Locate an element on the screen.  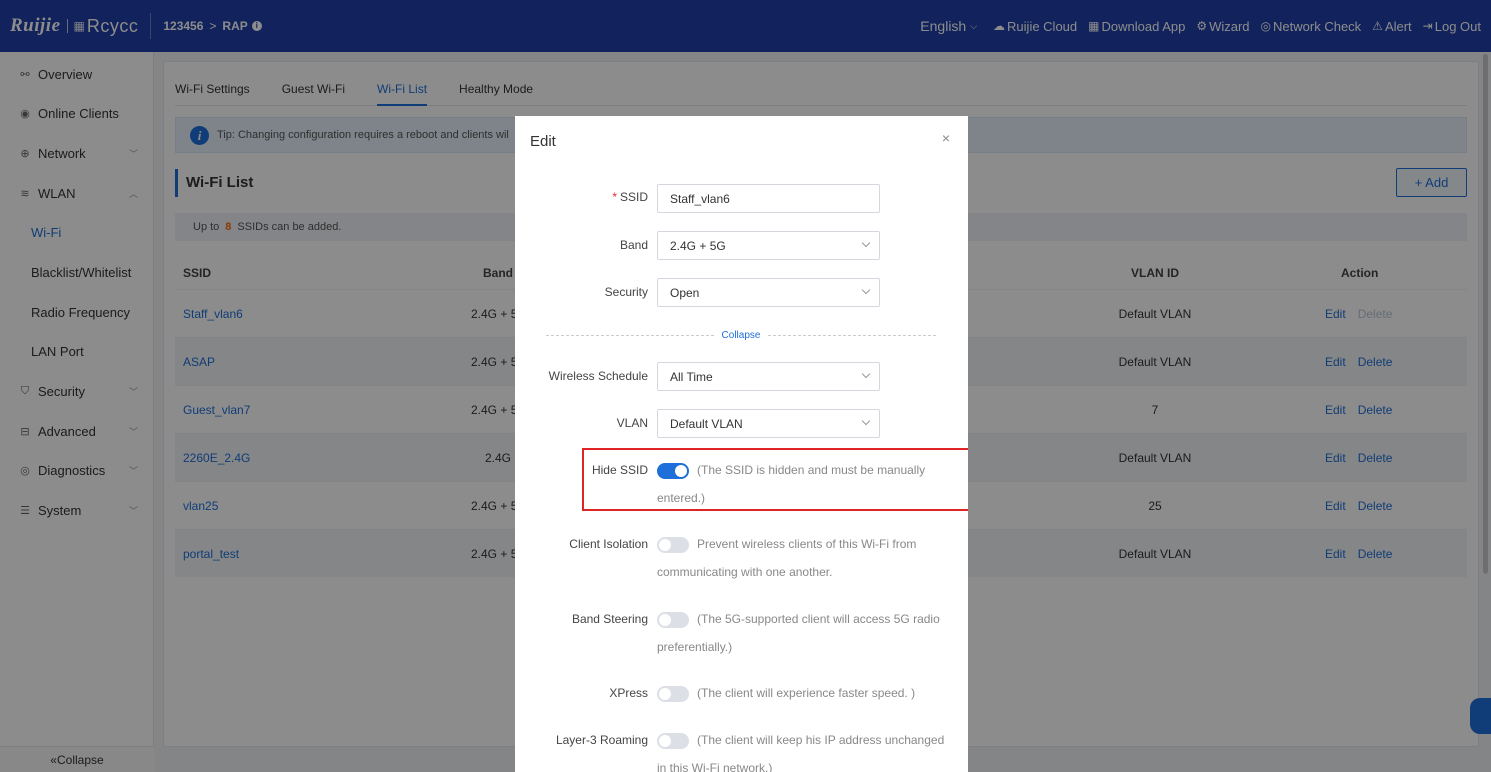
band-label: Band is located at coordinates (633, 245).